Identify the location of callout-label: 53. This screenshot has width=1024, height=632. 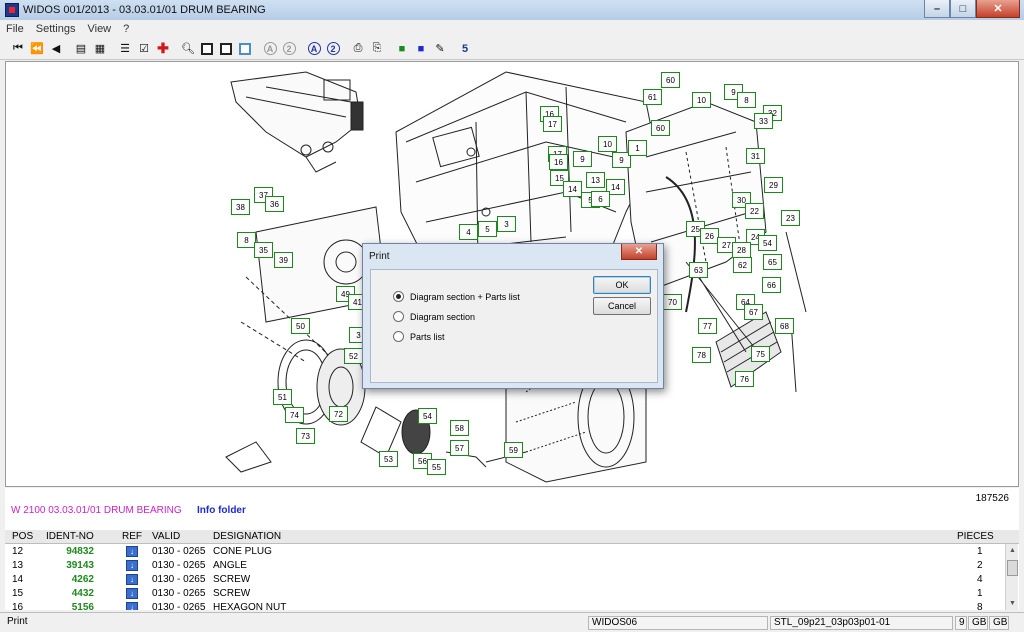
(388, 459).